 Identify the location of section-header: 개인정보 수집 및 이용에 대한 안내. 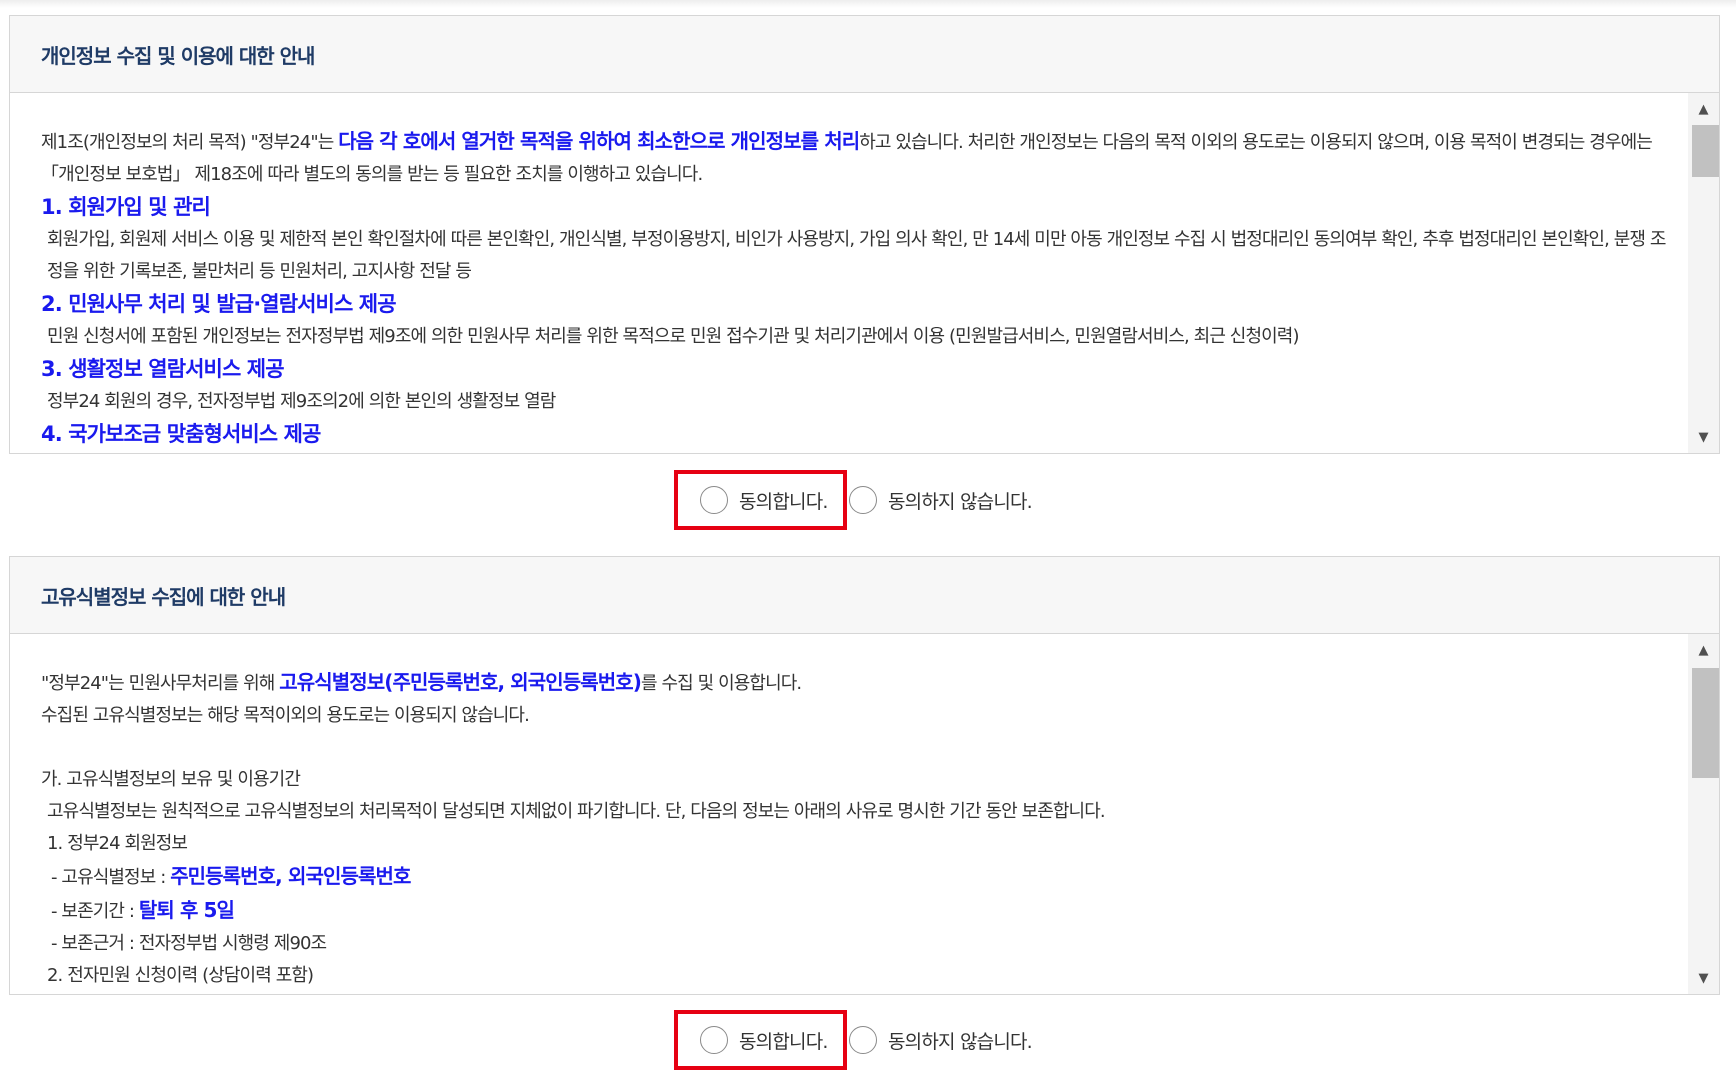
(864, 54).